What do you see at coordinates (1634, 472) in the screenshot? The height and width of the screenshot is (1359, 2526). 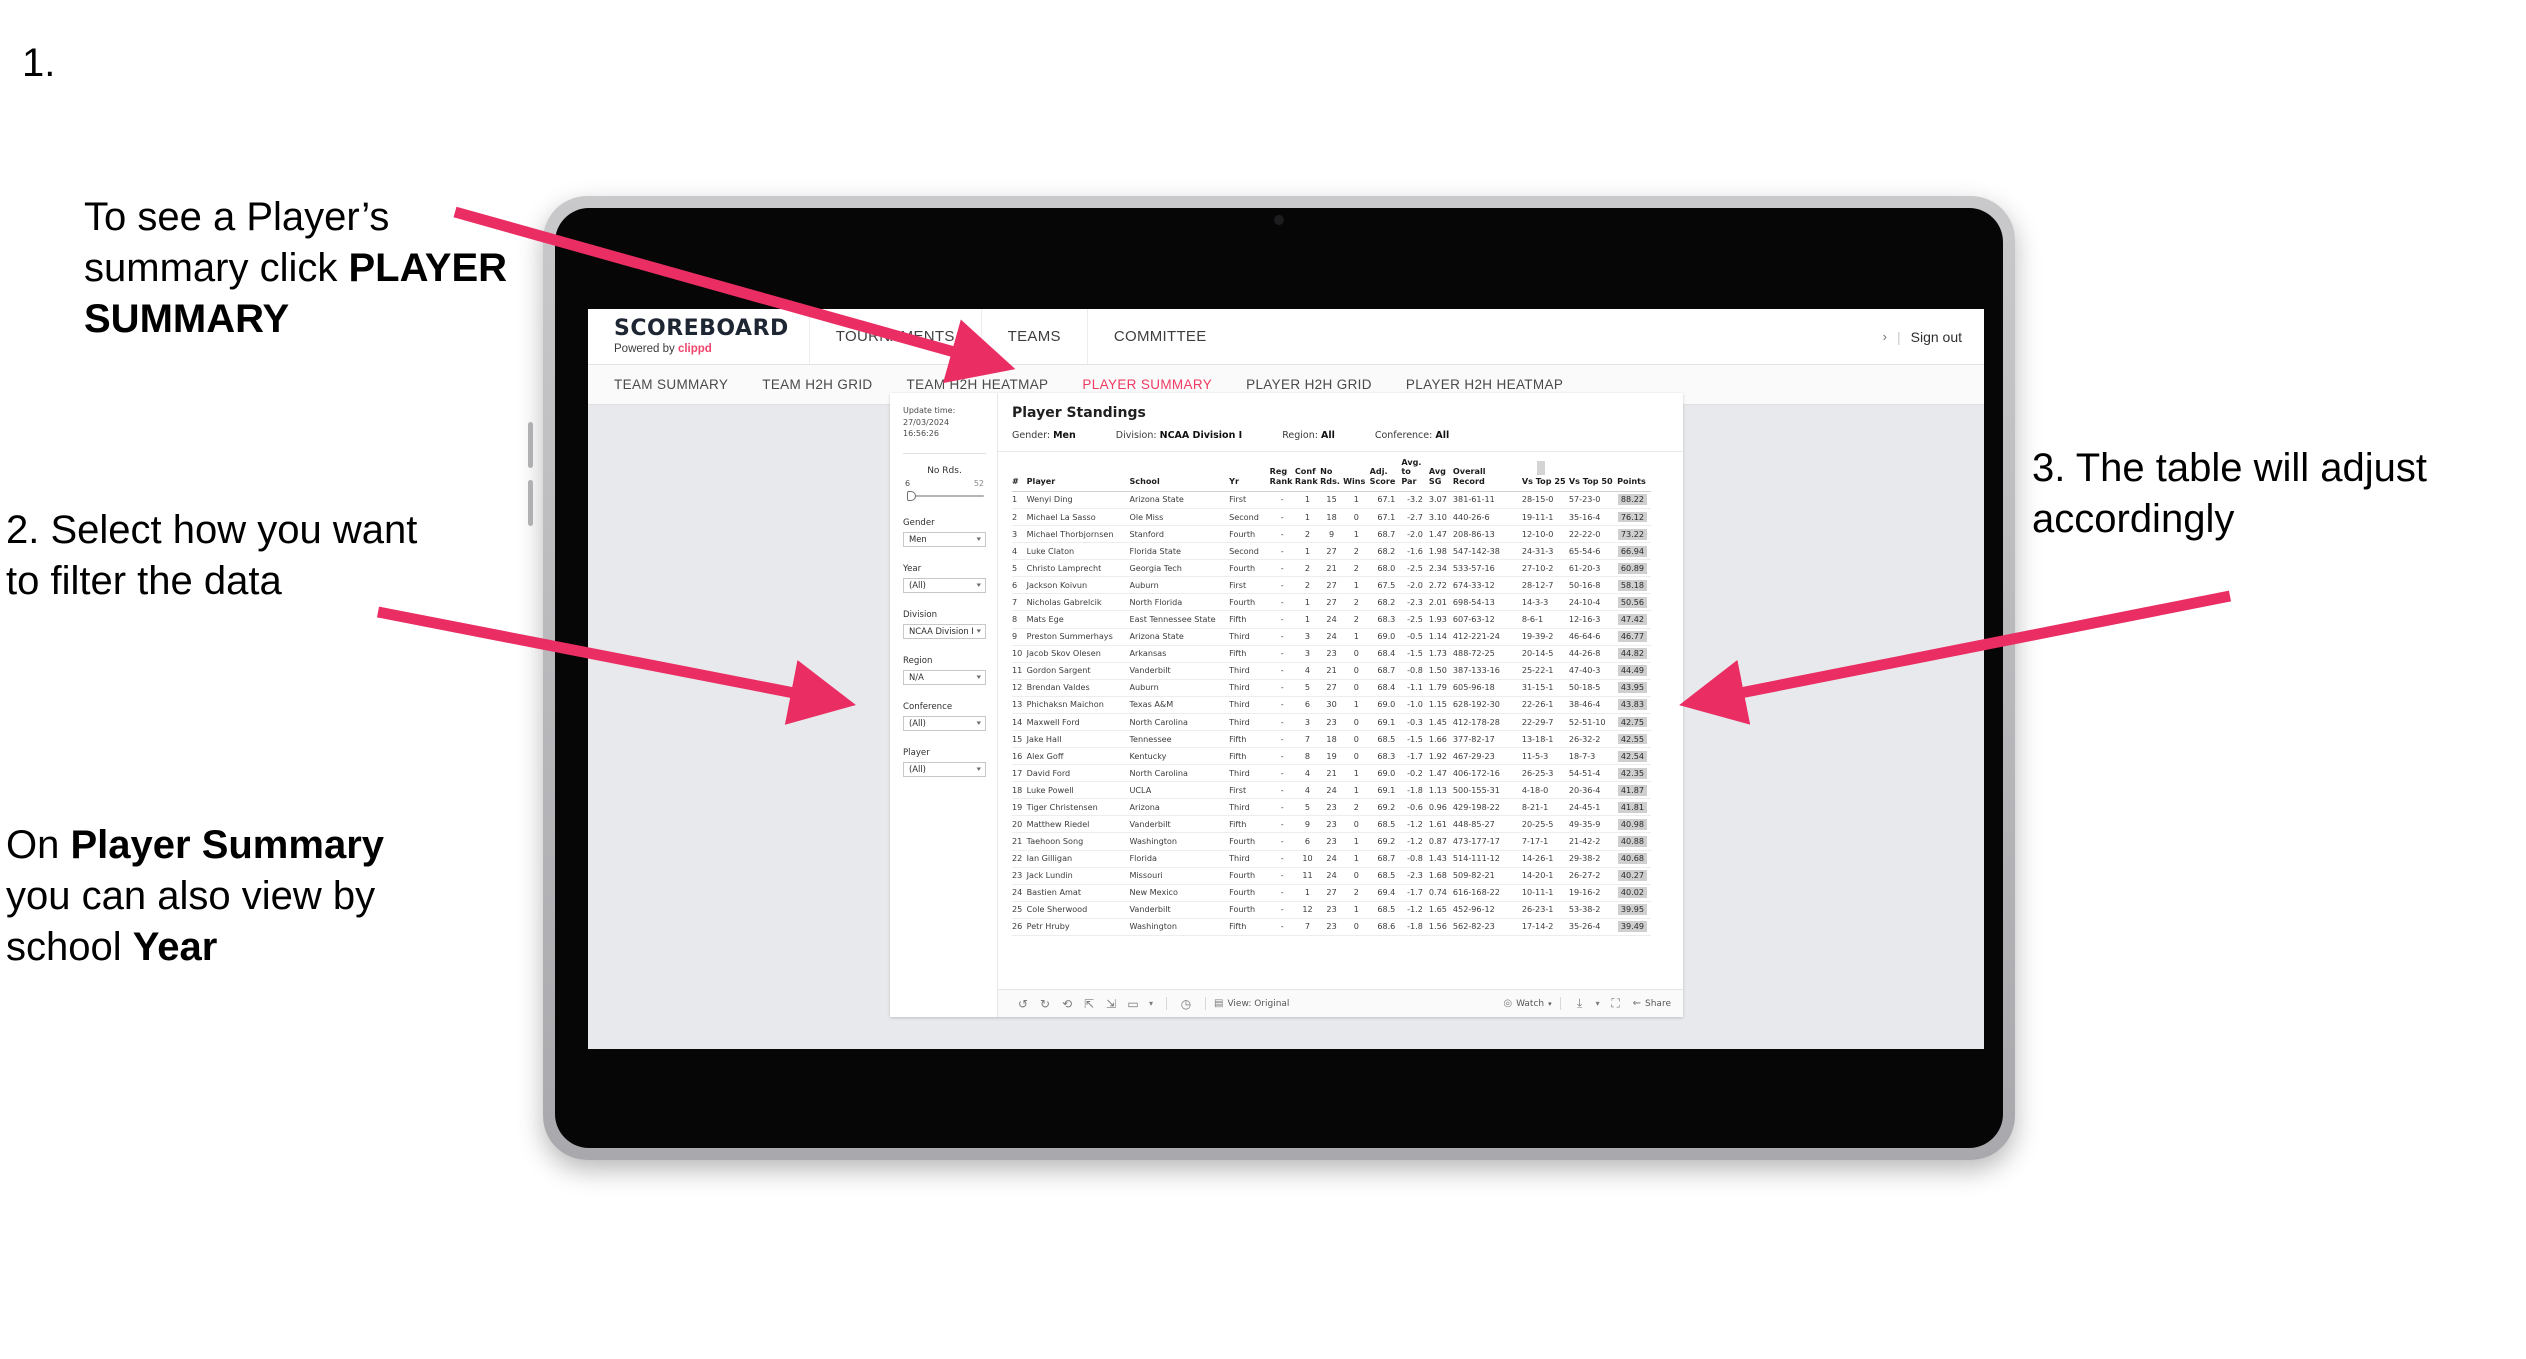 I see `col-points: Points` at bounding box center [1634, 472].